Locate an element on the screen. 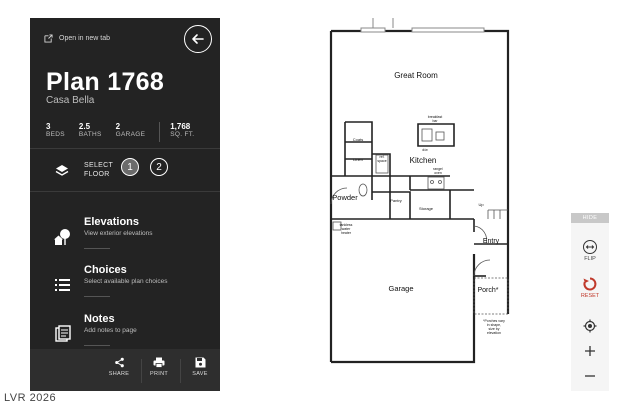 The height and width of the screenshot is (406, 640). room-kitchen: Kitchen is located at coordinates (423, 160).